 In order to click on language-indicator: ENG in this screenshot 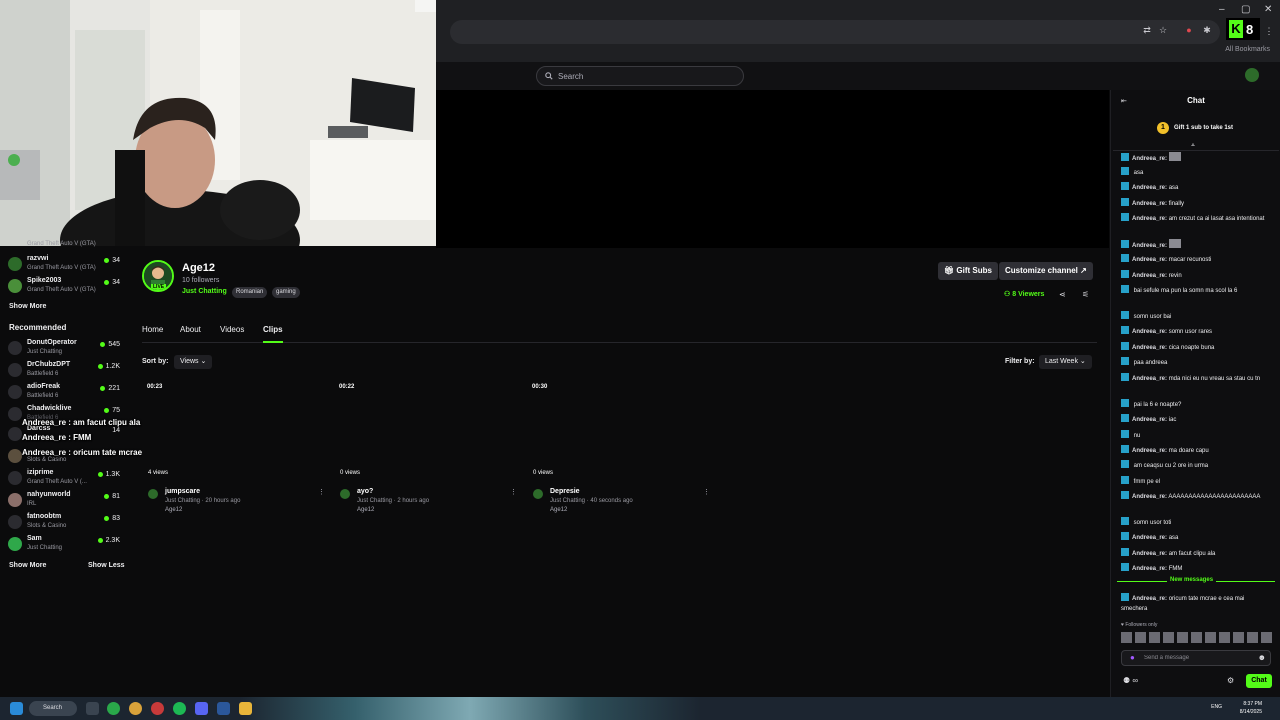, I will do `click(1216, 707)`.